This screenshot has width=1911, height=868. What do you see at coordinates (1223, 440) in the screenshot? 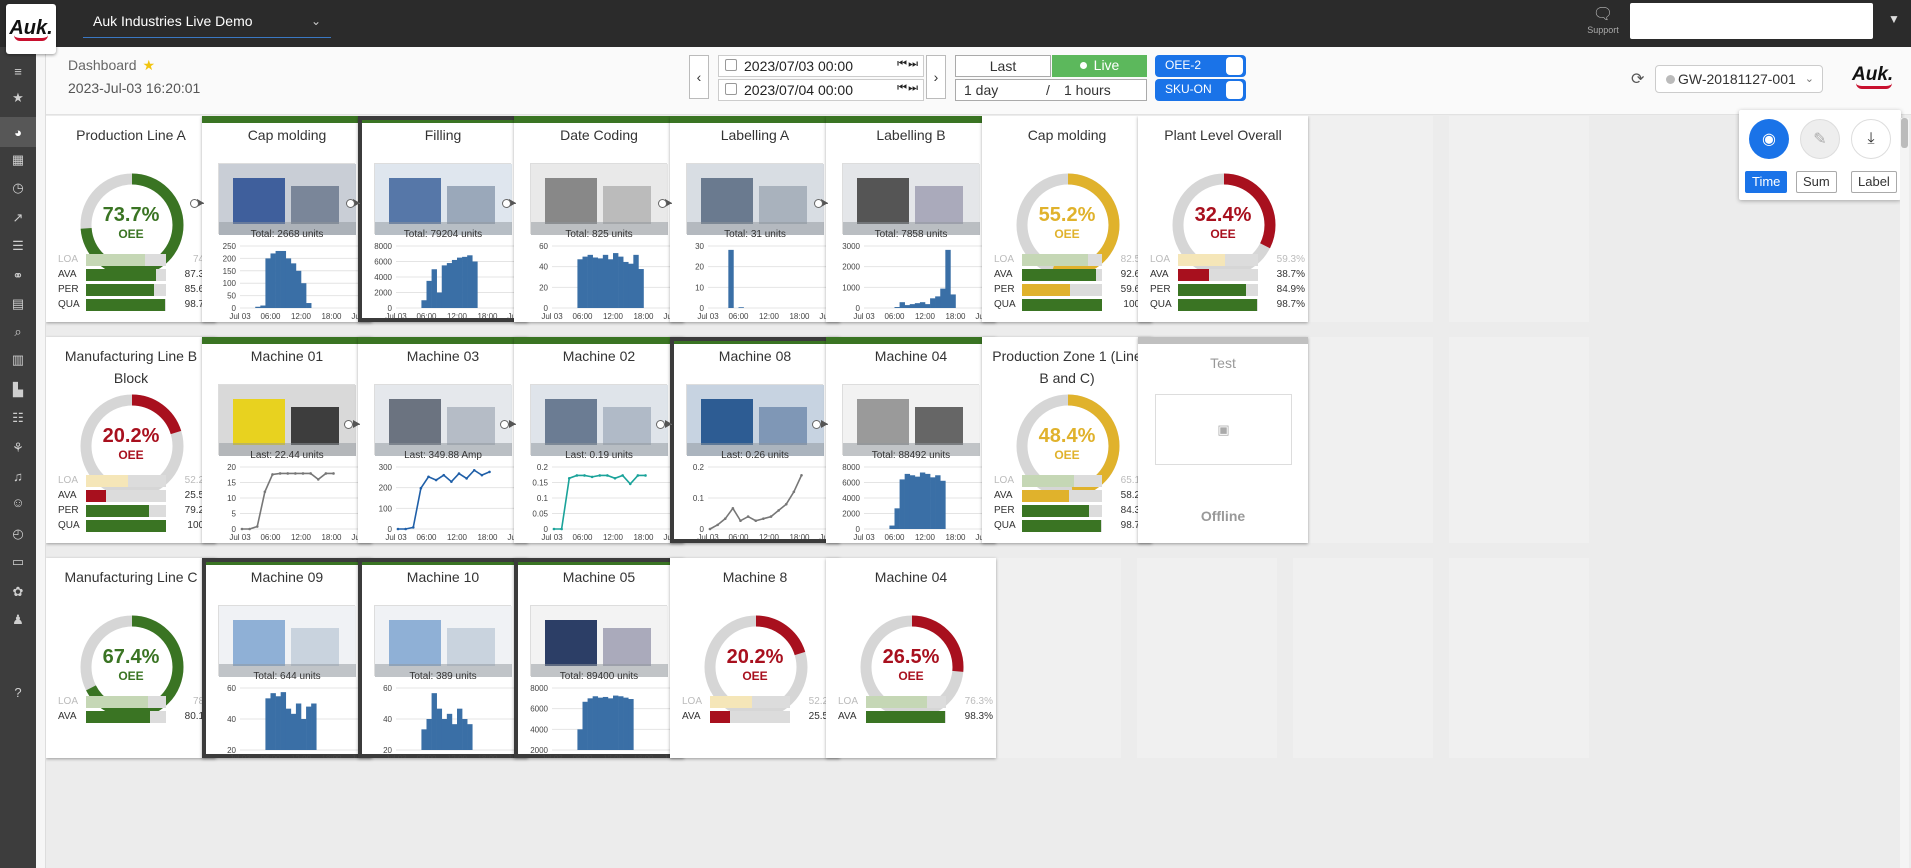
I see `dashboard-card: Test ▣ Offline` at bounding box center [1223, 440].